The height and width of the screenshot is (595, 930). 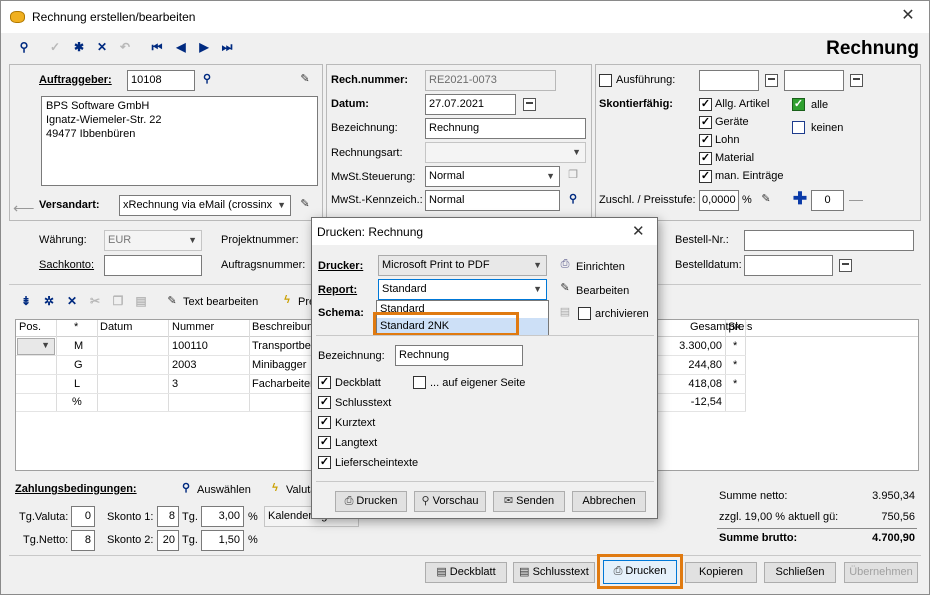 I want to click on column-header: *, so click(x=76, y=327).